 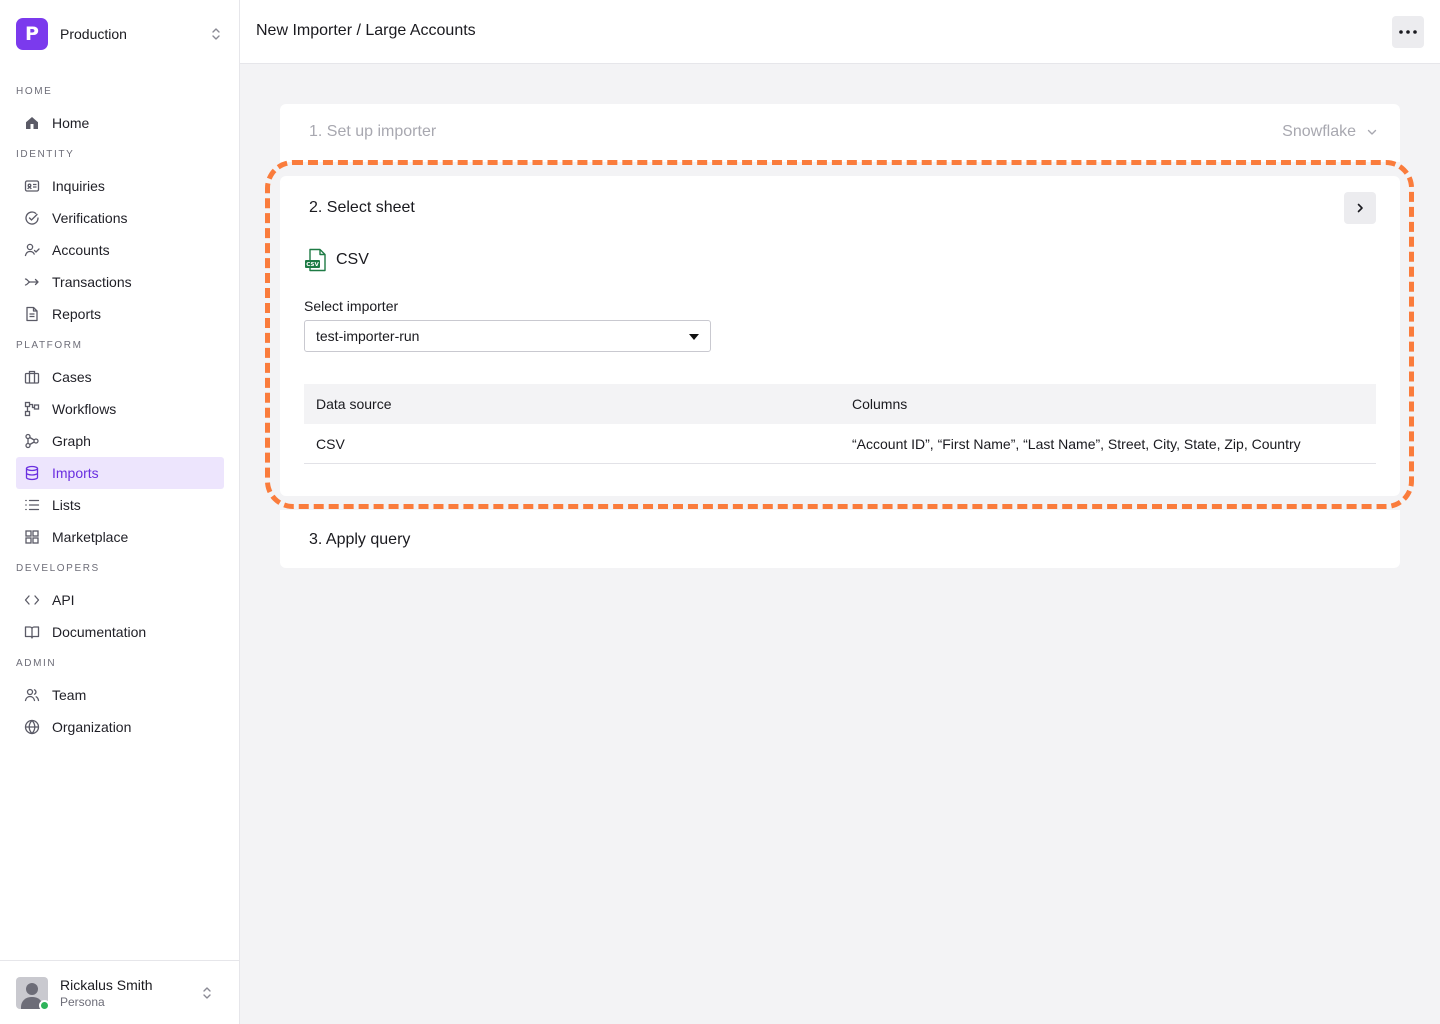 I want to click on sidebar-item-label: Transactions, so click(x=92, y=282).